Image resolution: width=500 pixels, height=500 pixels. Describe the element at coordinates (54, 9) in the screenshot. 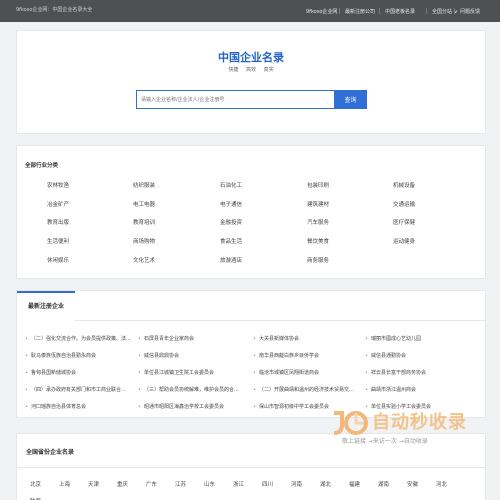

I see `site-name: 9fkoso企业网：中国企业名录大全` at that location.